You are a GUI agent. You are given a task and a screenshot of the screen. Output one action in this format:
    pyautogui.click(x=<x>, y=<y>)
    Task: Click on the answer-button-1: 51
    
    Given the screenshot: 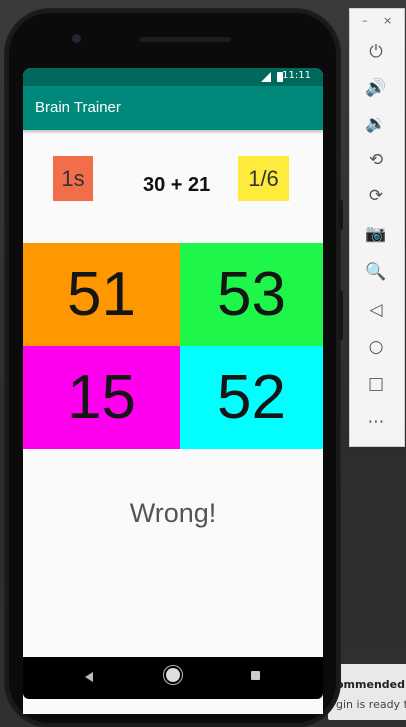 What is the action you would take?
    pyautogui.click(x=101, y=294)
    